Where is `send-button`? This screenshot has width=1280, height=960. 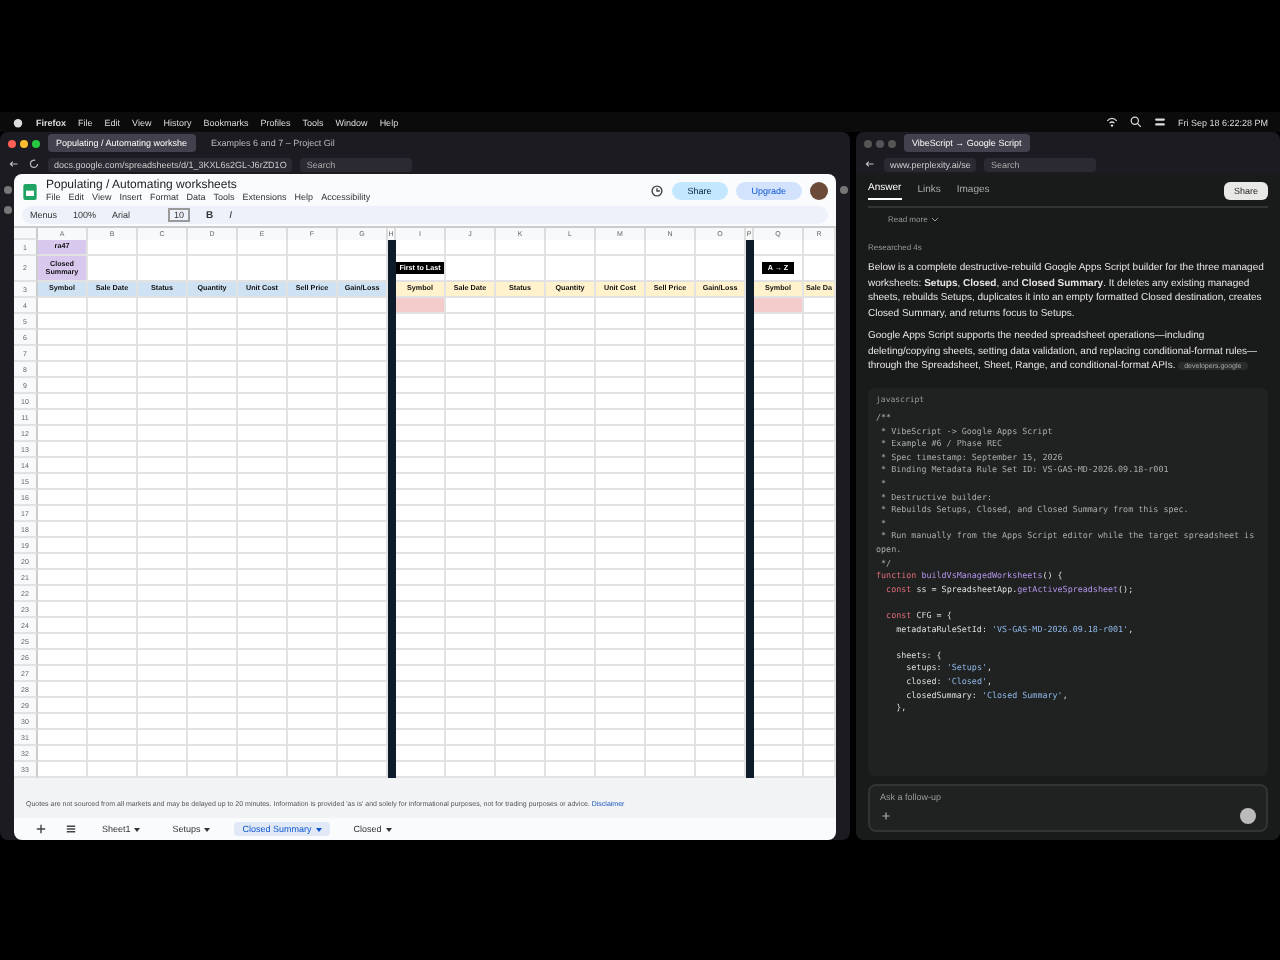 send-button is located at coordinates (1248, 816).